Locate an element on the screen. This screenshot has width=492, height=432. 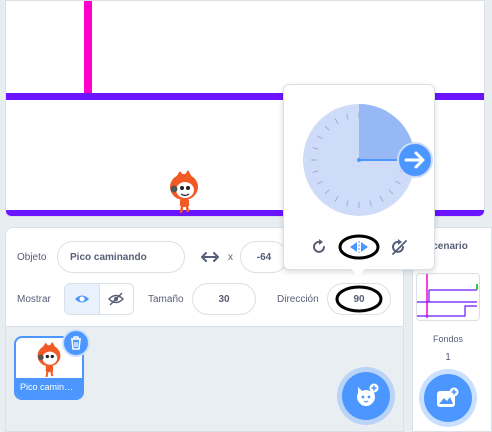
popover-arrow is located at coordinates (358, 272).